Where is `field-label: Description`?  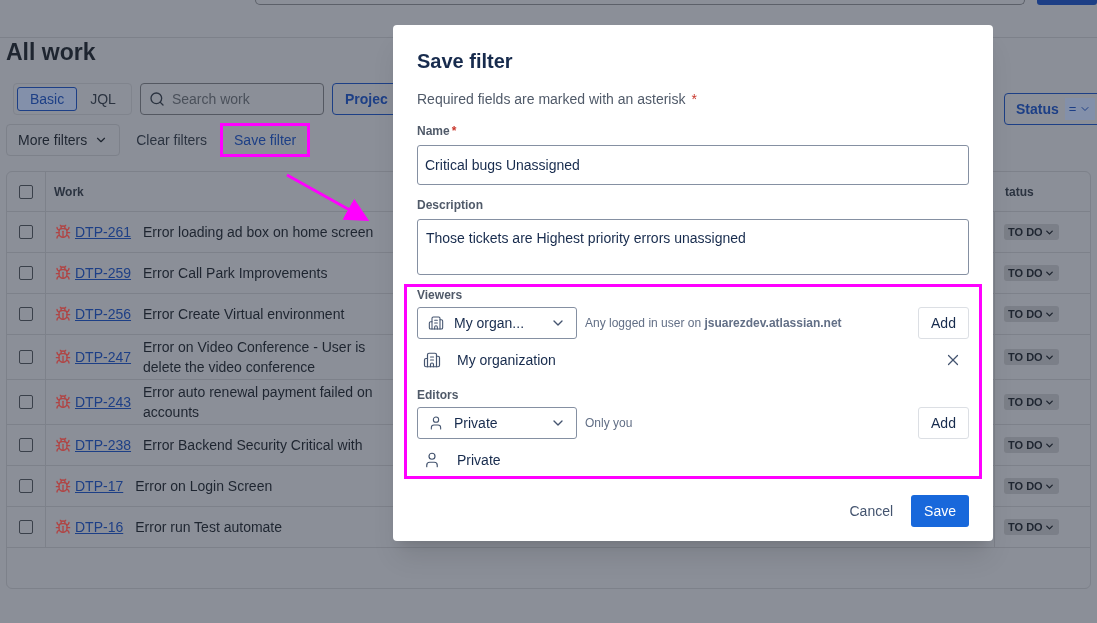
field-label: Description is located at coordinates (450, 205).